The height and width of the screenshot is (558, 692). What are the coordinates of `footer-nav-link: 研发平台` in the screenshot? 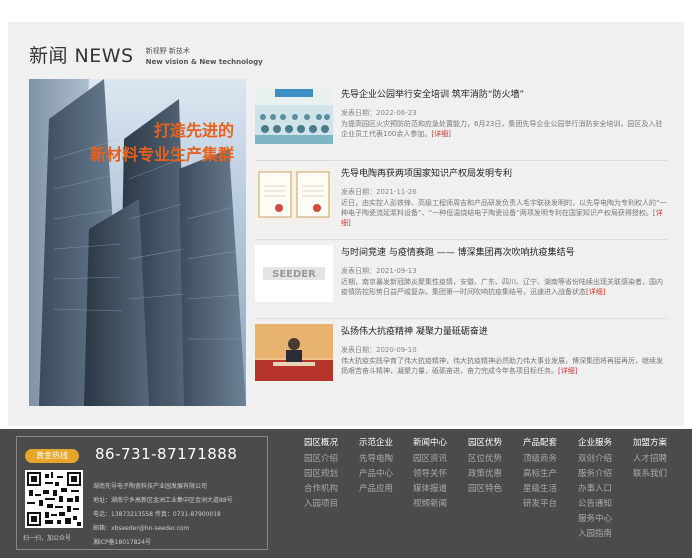 It's located at (550, 504).